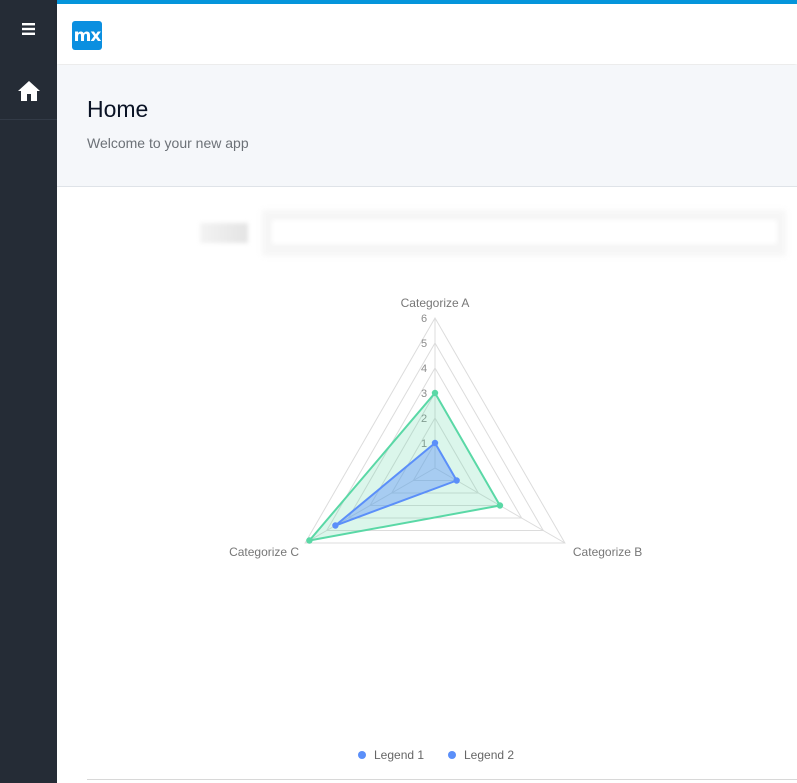 Image resolution: width=797 pixels, height=783 pixels. Describe the element at coordinates (424, 344) in the screenshot. I see `radar-tick-label: 5` at that location.